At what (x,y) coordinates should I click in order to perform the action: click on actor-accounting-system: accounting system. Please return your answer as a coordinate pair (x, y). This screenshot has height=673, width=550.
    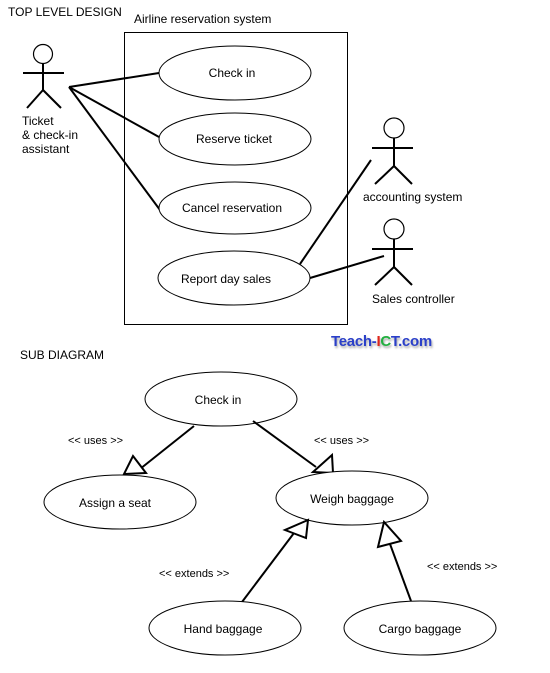
    Looking at the image, I should click on (412, 160).